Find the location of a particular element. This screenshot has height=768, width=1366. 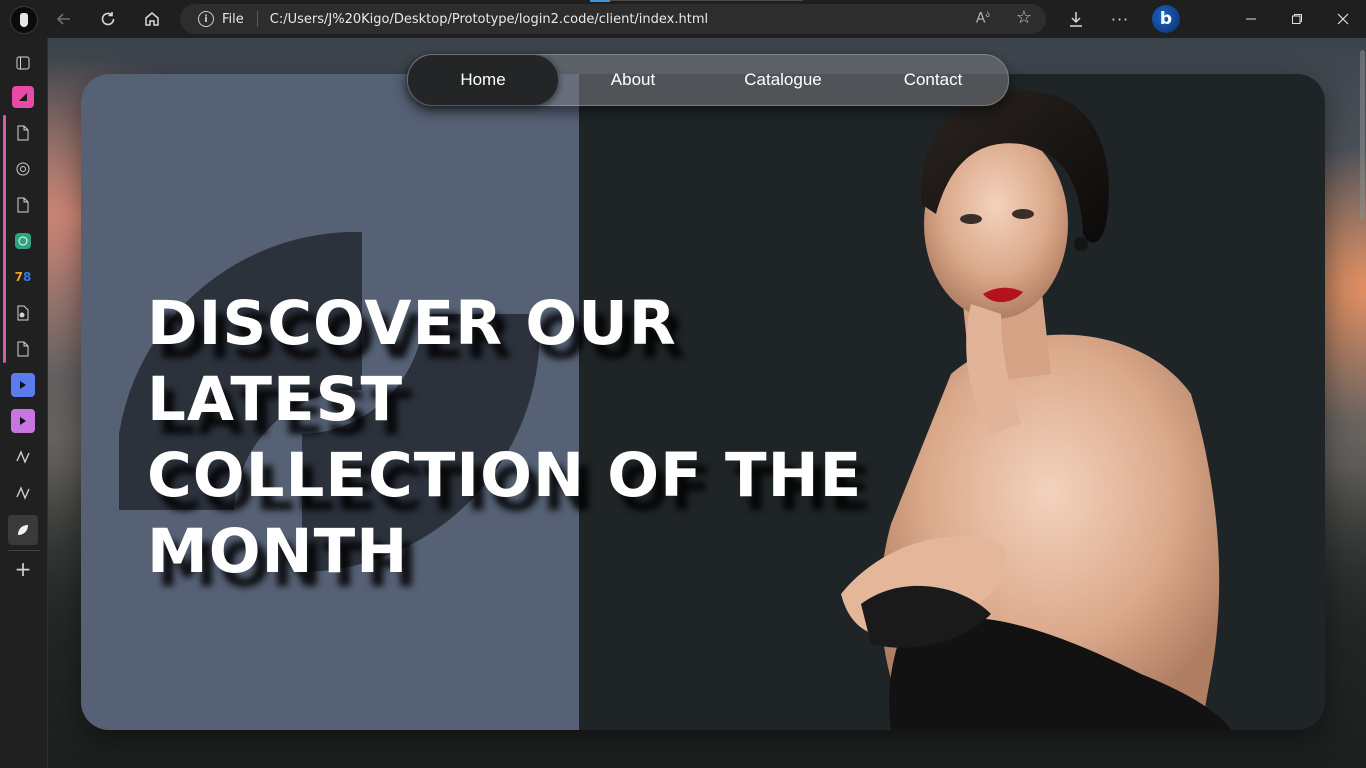

leaf-icon is located at coordinates (23, 530).